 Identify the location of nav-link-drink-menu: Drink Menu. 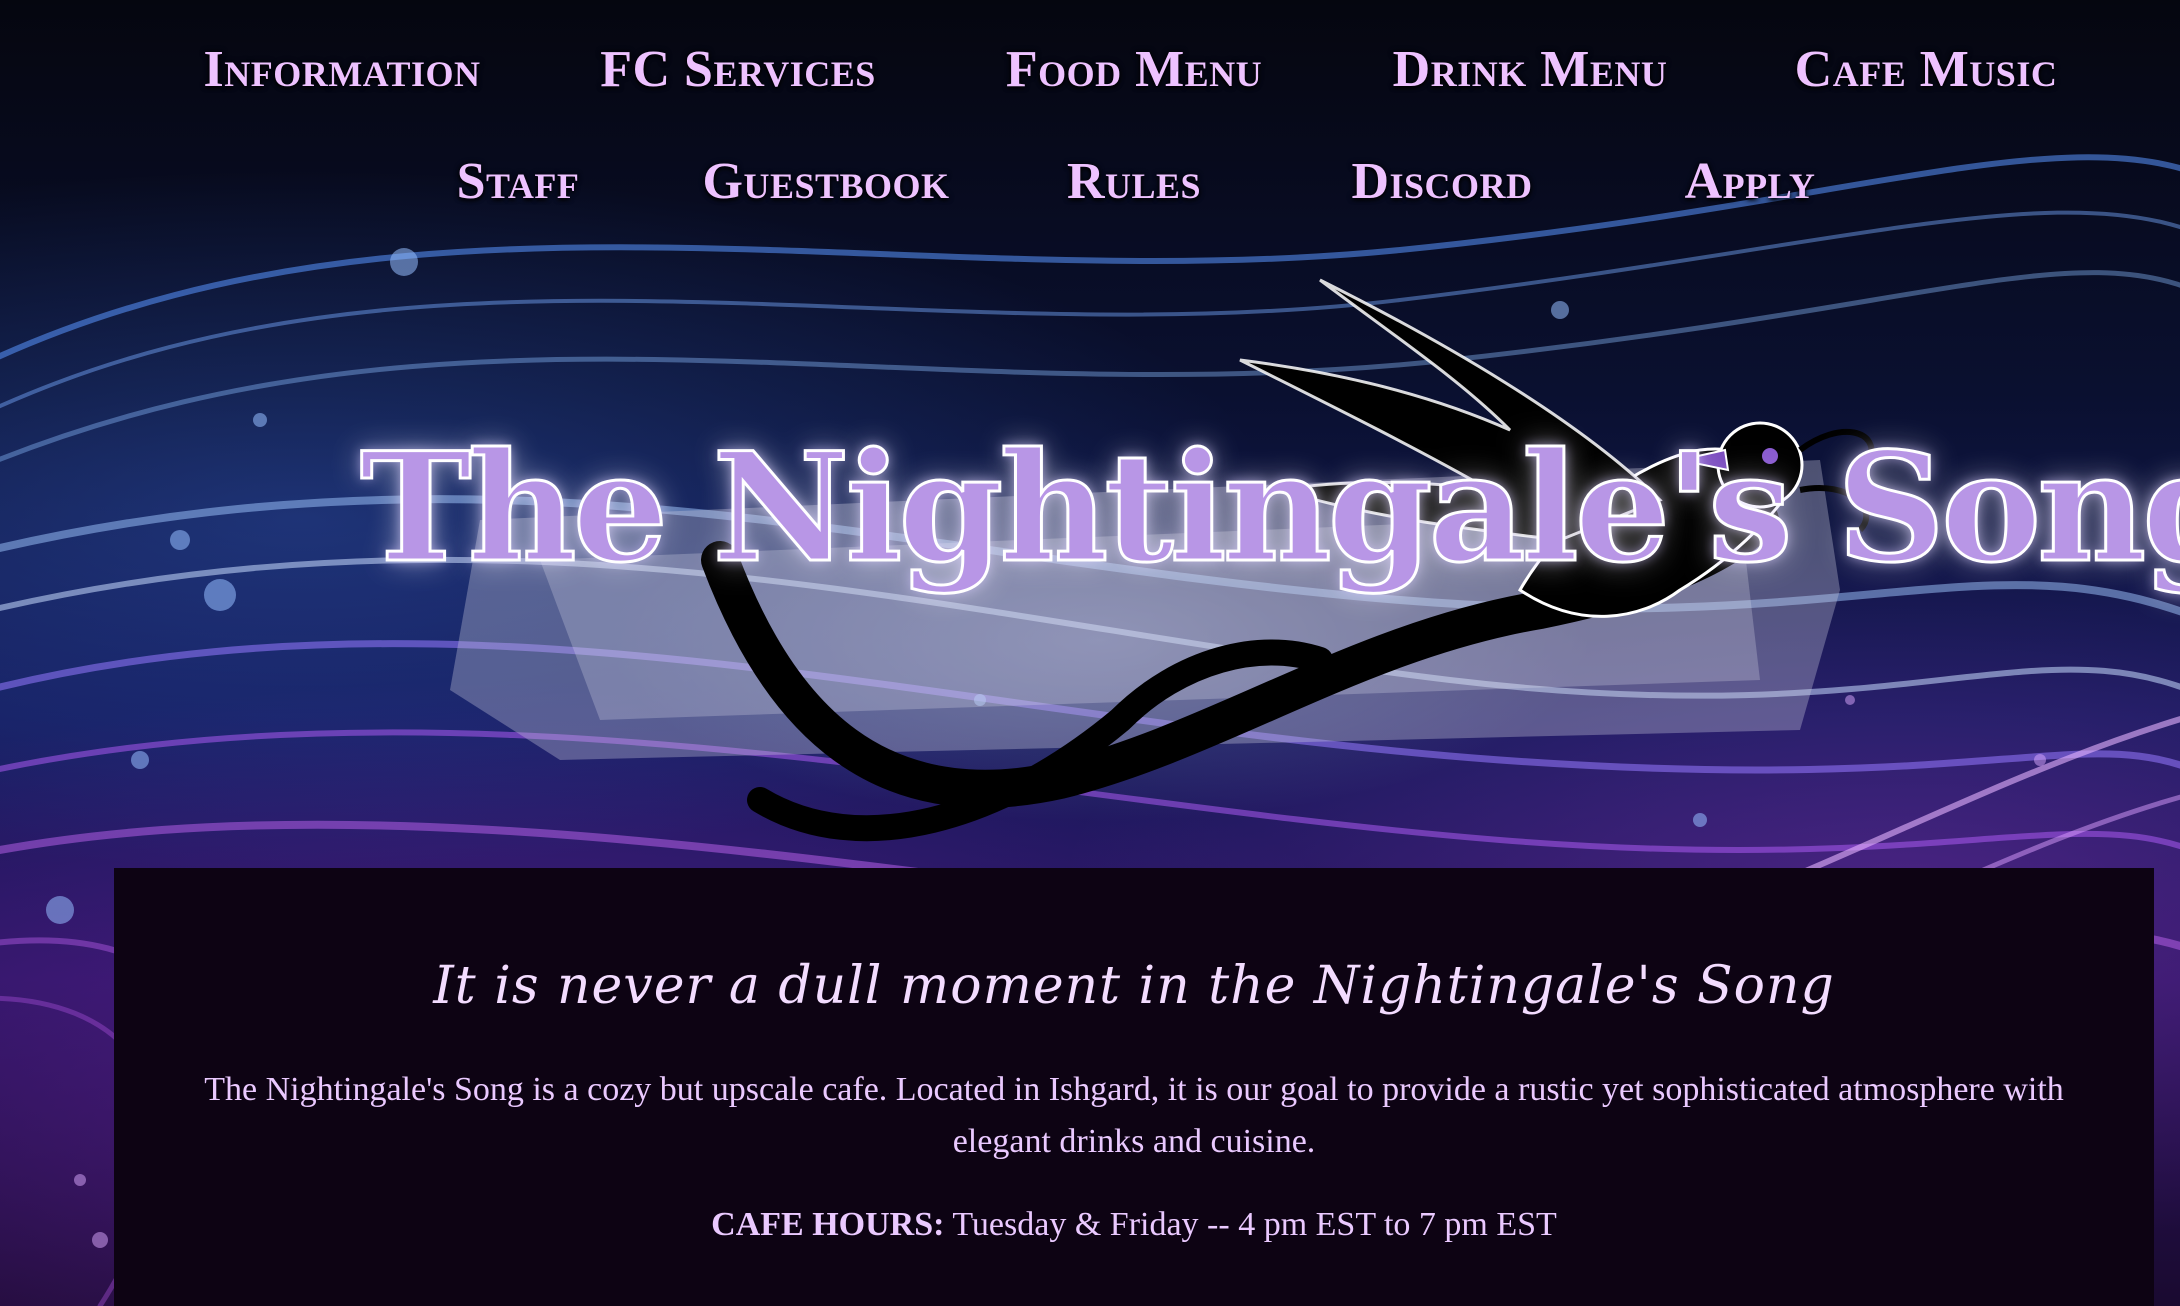
(1530, 69).